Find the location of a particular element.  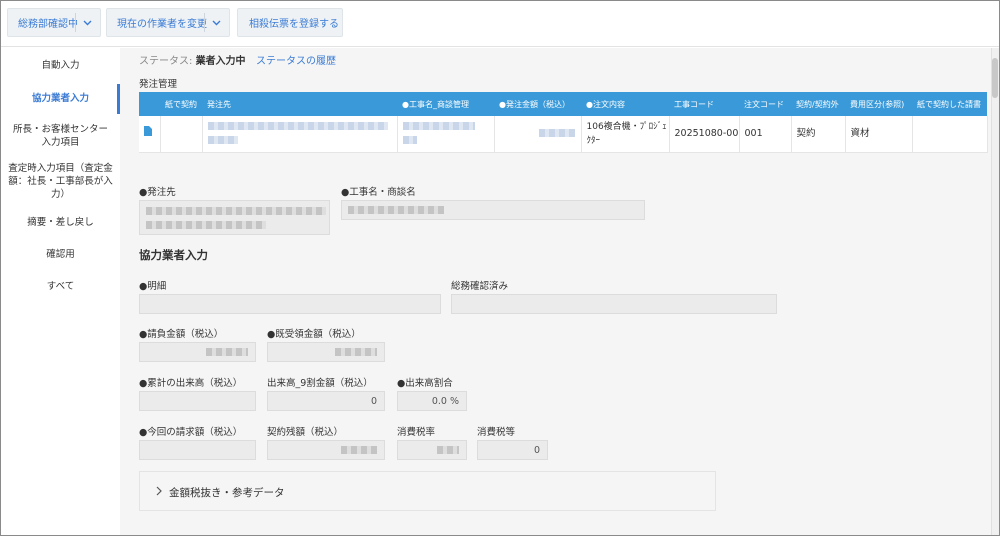

cumulative-label: ●累計の出来高（税込） is located at coordinates (191, 383).